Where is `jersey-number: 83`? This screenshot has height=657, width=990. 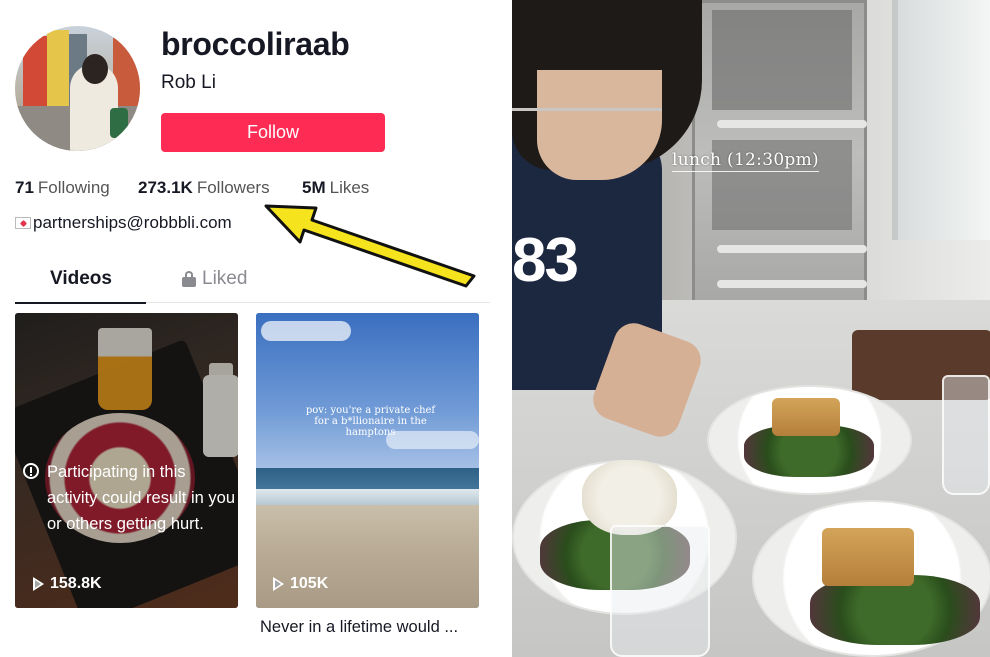
jersey-number: 83 is located at coordinates (545, 260).